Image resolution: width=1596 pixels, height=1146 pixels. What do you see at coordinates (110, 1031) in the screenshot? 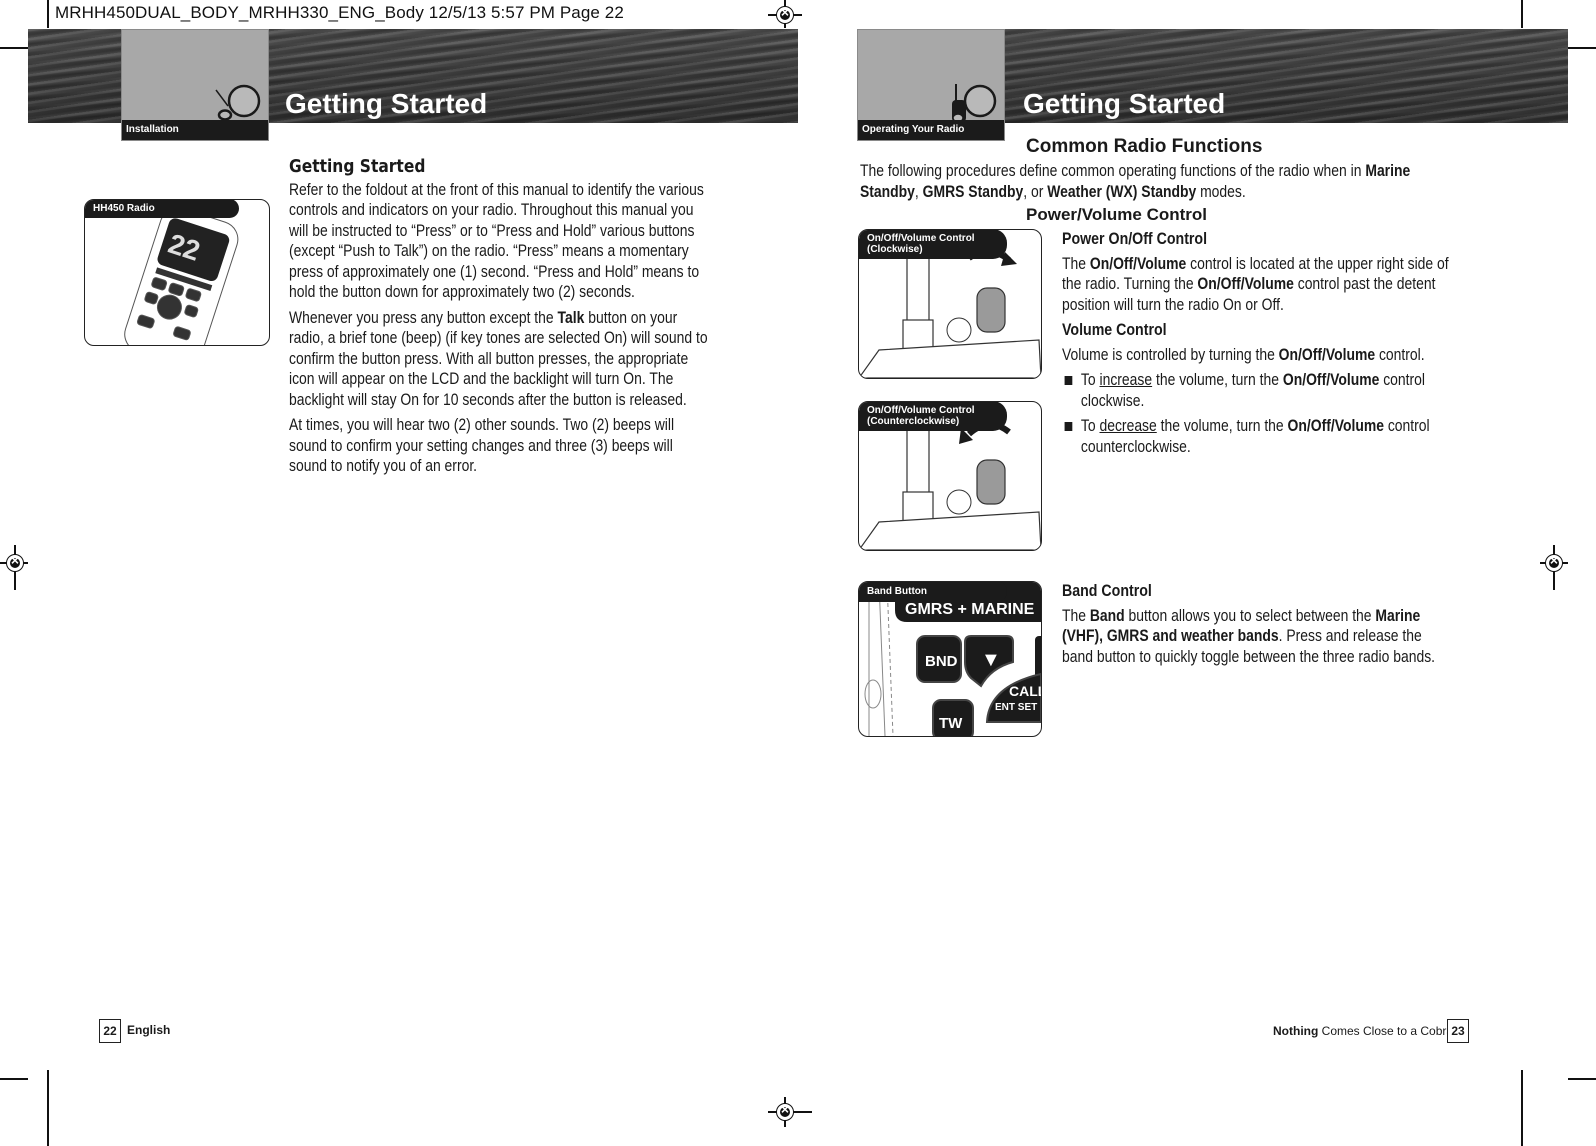
I see `page-number: 22` at bounding box center [110, 1031].